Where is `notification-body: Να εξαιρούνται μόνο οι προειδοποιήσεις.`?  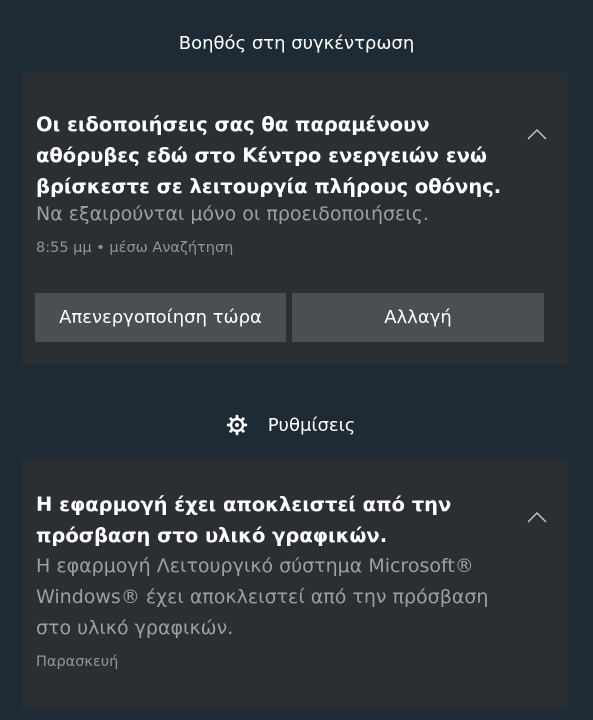
notification-body: Να εξαιρούνται μόνο οι προειδοποιήσεις. is located at coordinates (232, 214).